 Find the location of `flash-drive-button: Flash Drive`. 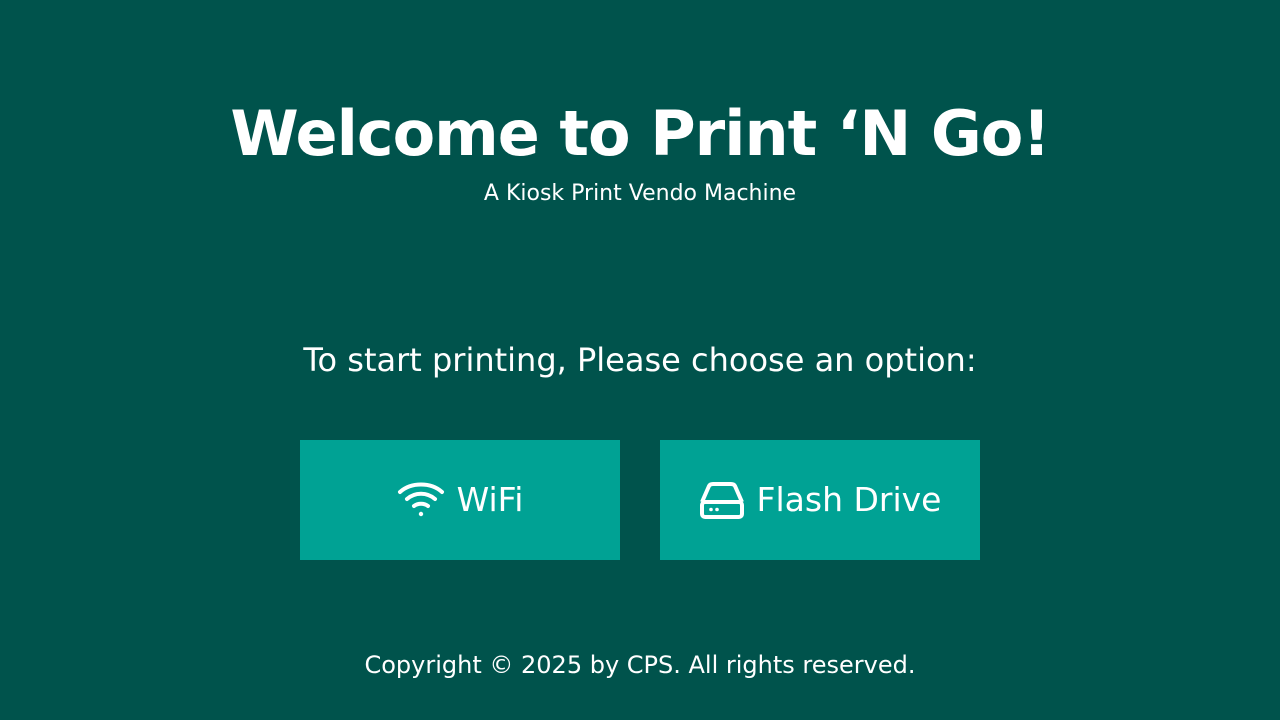

flash-drive-button: Flash Drive is located at coordinates (820, 500).